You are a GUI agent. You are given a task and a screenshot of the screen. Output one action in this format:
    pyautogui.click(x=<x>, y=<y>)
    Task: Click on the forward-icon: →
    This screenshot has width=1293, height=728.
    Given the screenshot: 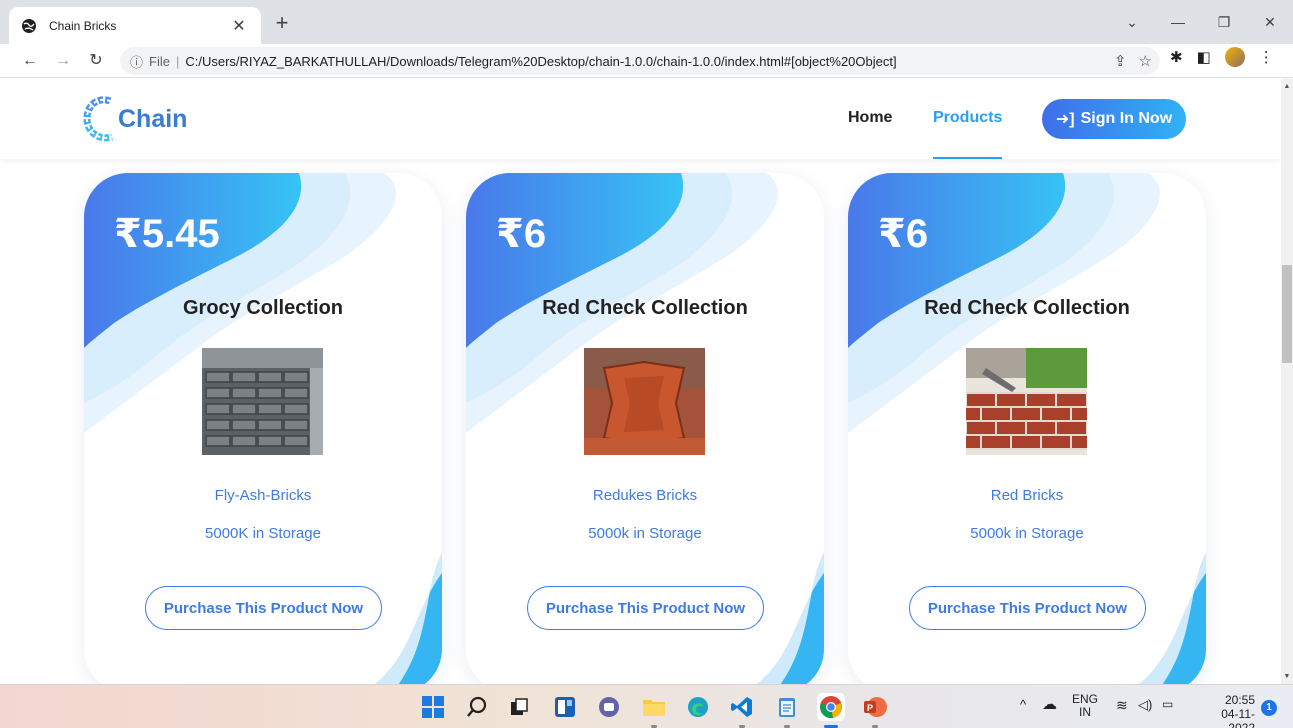 What is the action you would take?
    pyautogui.click(x=63, y=61)
    